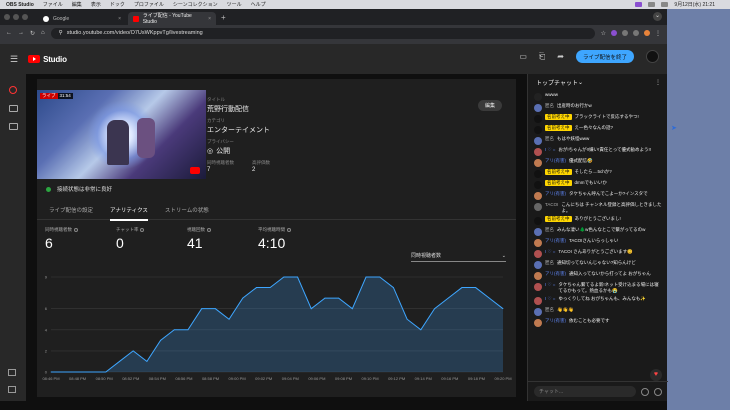  I want to click on stream-preview: ライブ 31:54, so click(121, 134).